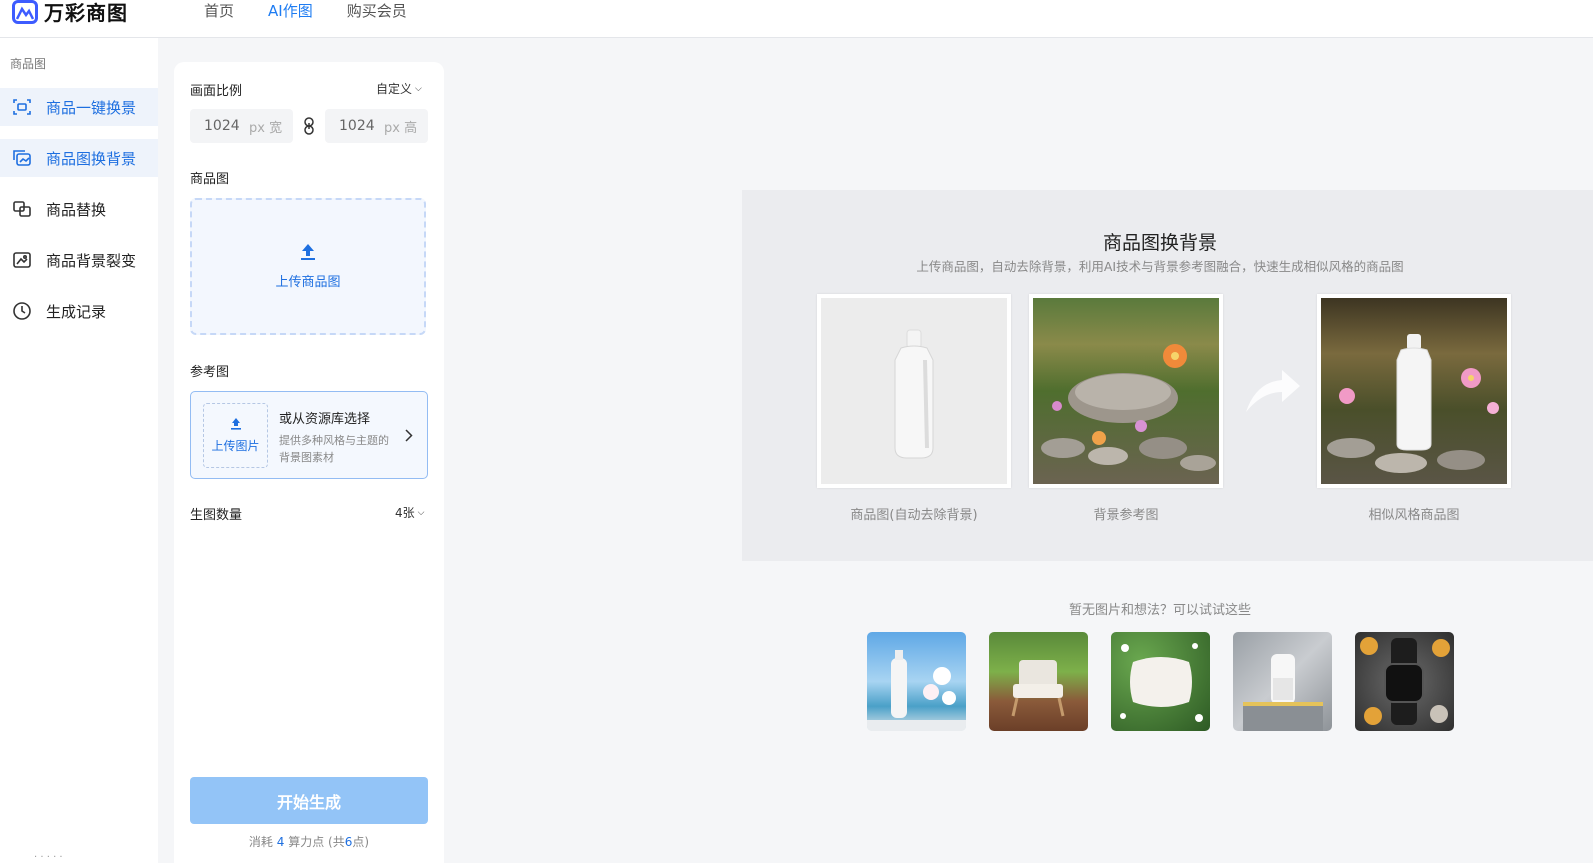  What do you see at coordinates (91, 260) in the screenshot?
I see `sidebar-item-label: 商品背景裂变` at bounding box center [91, 260].